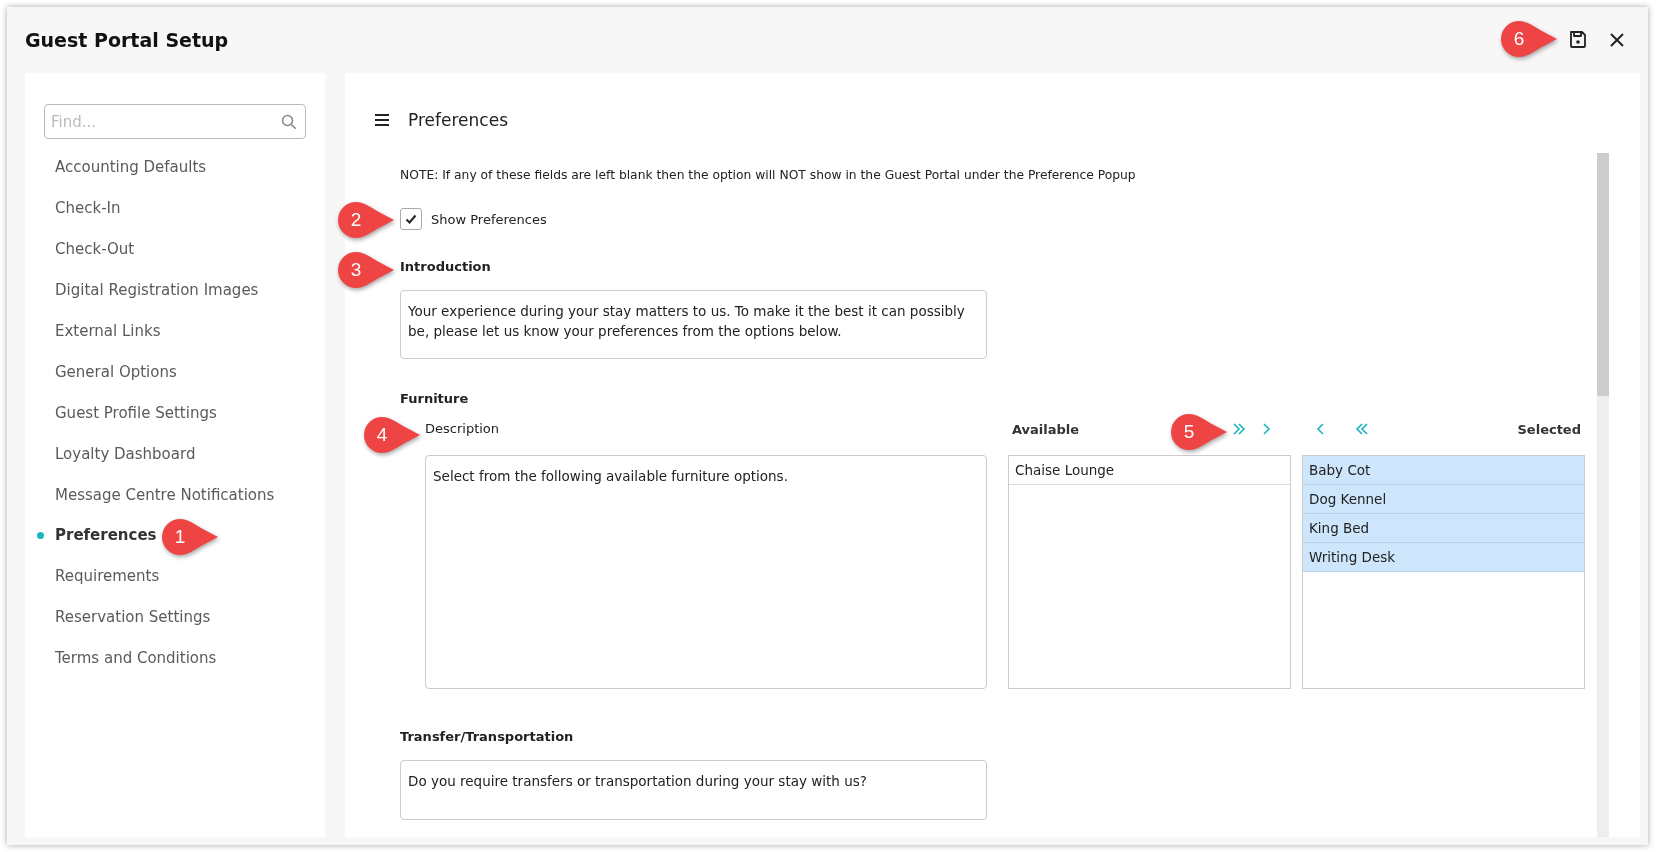 The height and width of the screenshot is (852, 1661). Describe the element at coordinates (366, 270) in the screenshot. I see `callout-marker: 3` at that location.